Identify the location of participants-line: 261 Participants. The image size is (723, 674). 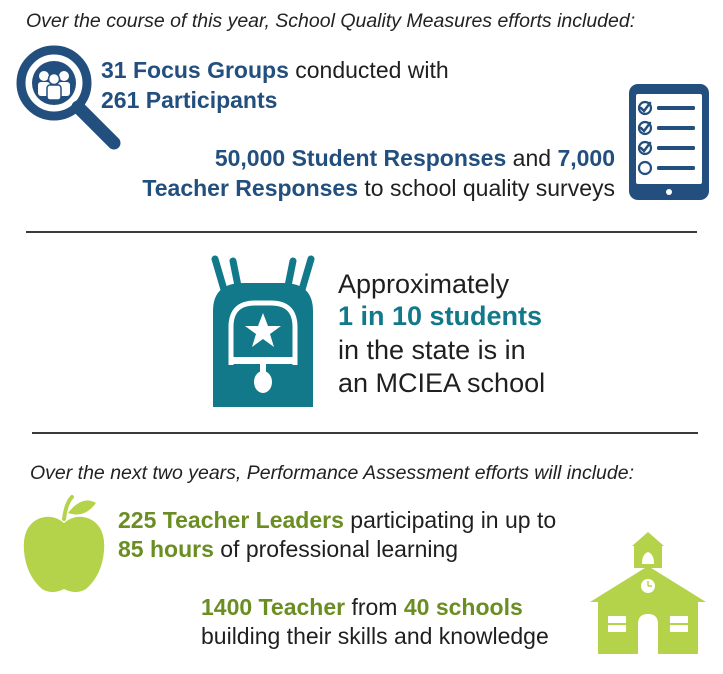
(189, 100).